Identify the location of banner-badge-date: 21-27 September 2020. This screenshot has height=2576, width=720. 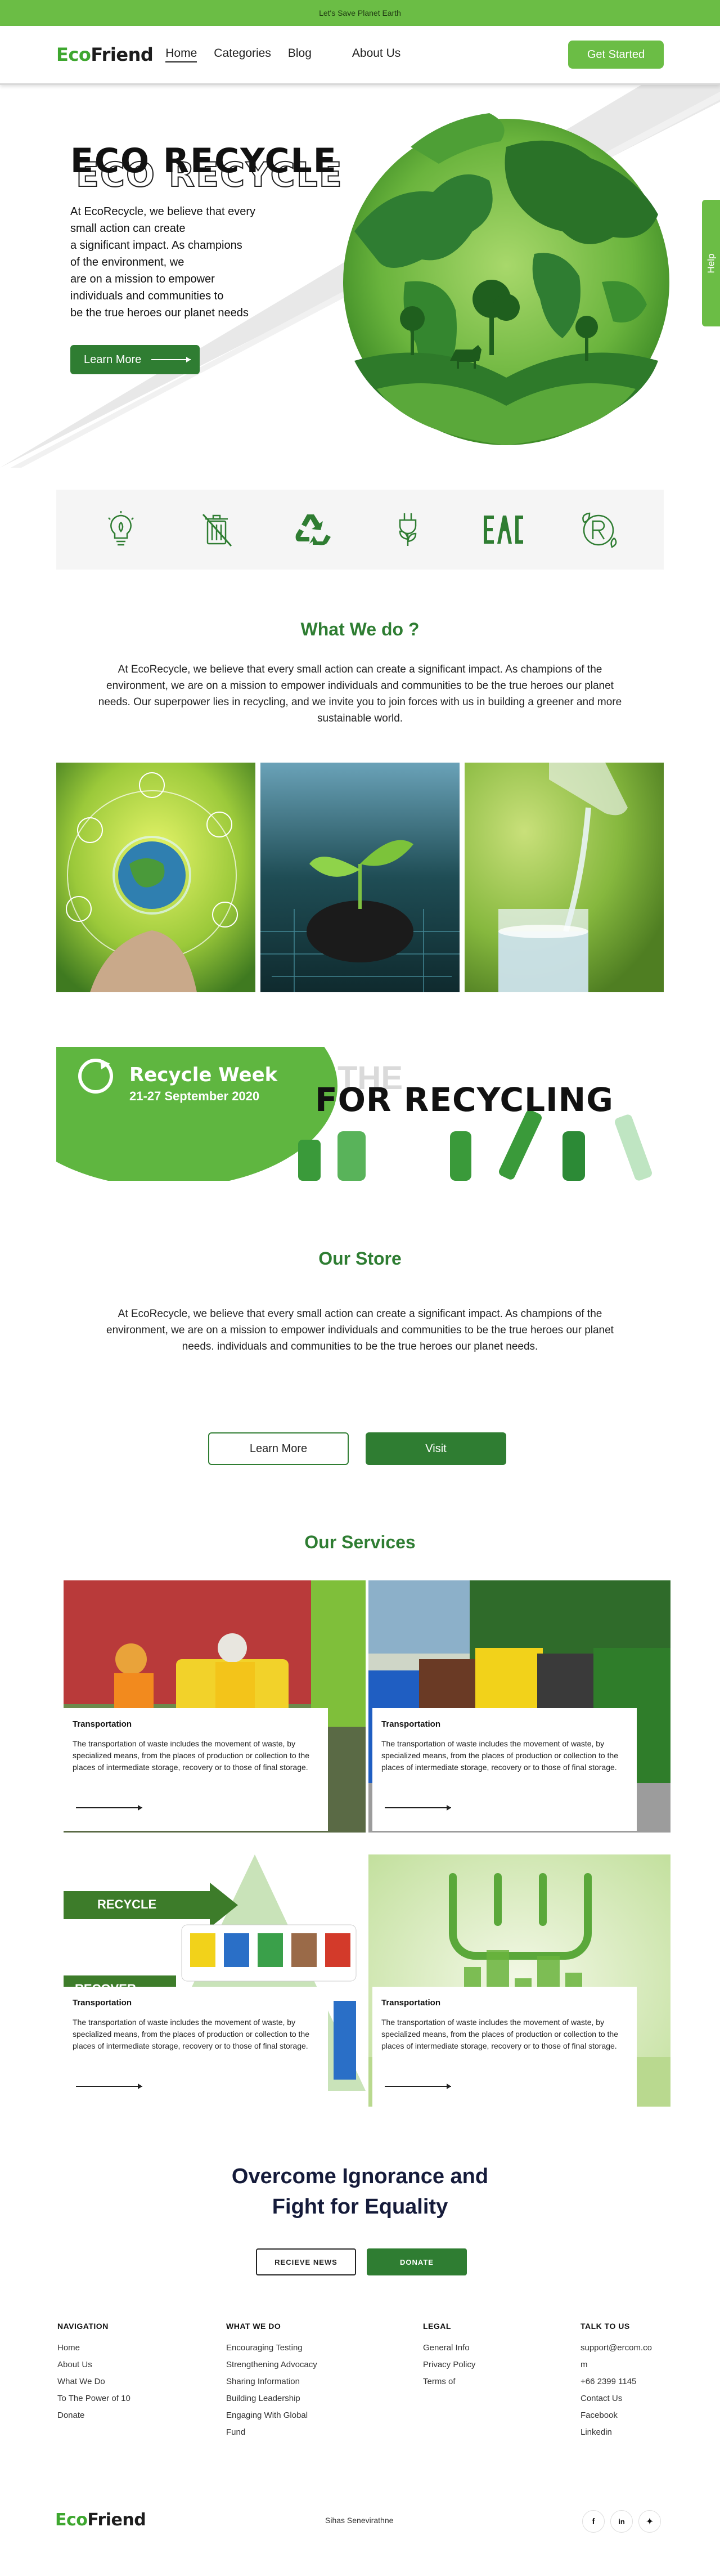
(194, 1096).